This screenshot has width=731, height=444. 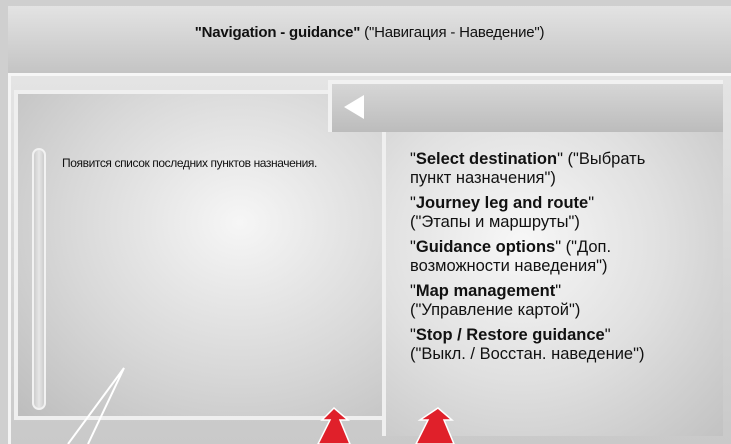 What do you see at coordinates (96, 405) in the screenshot?
I see `callout-line` at bounding box center [96, 405].